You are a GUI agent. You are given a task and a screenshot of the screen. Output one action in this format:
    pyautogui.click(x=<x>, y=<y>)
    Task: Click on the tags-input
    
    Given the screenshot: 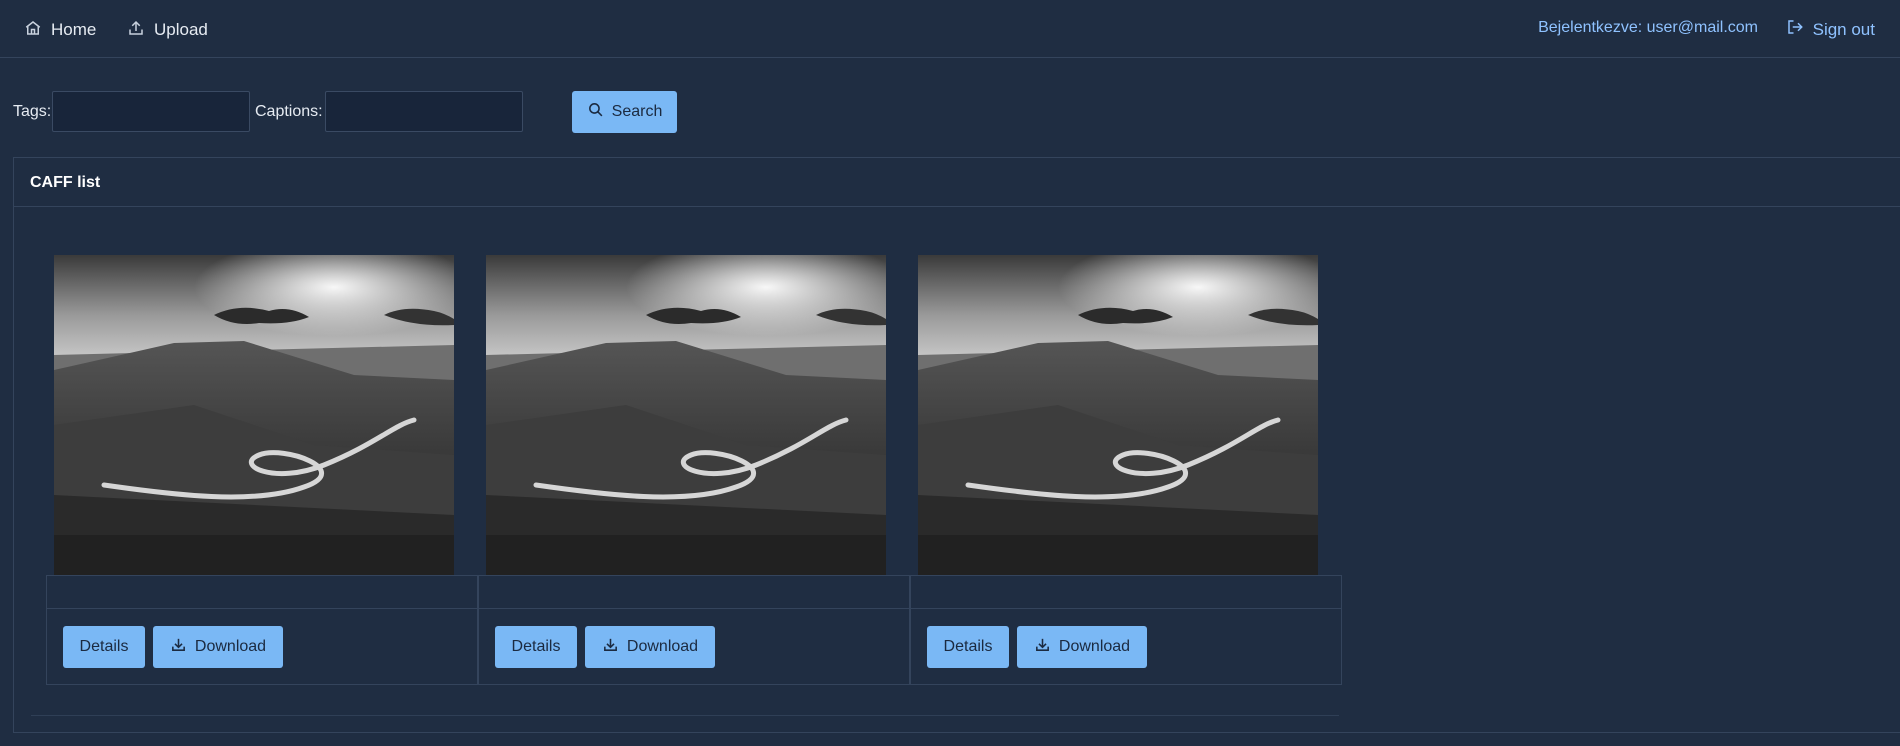 What is the action you would take?
    pyautogui.click(x=151, y=111)
    